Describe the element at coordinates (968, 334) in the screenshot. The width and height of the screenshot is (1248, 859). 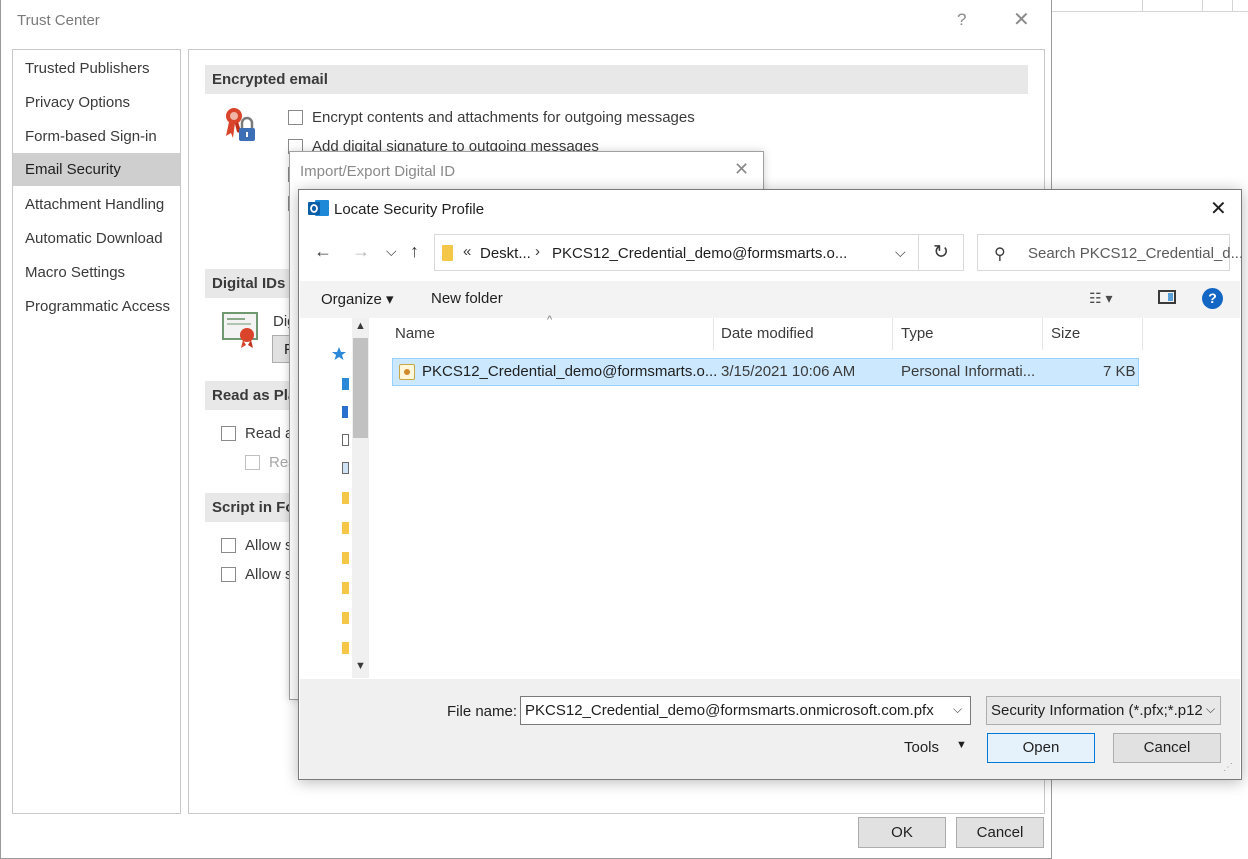
I see `column-header-type: Type` at that location.